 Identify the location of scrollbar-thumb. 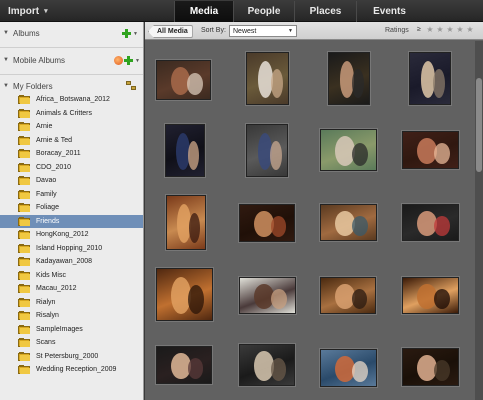
(479, 125).